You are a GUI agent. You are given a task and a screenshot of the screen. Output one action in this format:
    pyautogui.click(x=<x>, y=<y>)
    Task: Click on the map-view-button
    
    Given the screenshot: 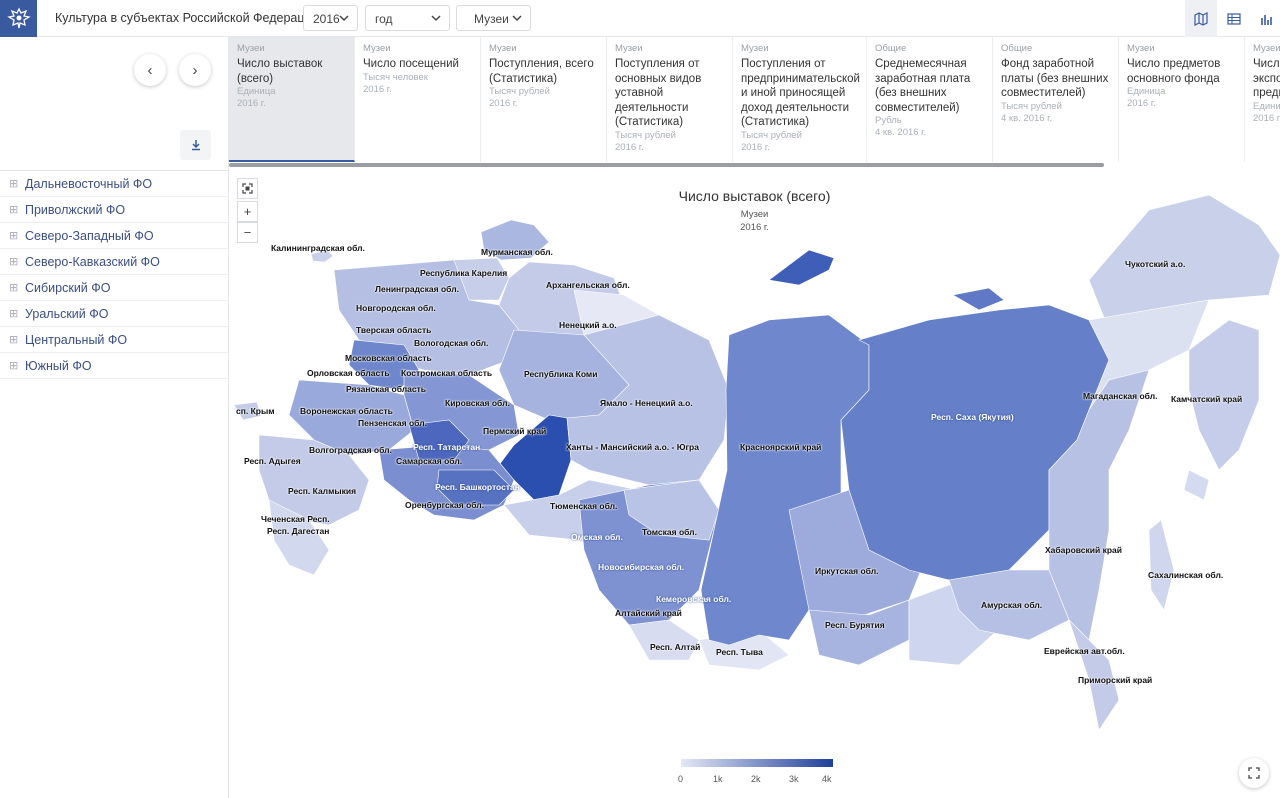 What is the action you would take?
    pyautogui.click(x=1201, y=18)
    